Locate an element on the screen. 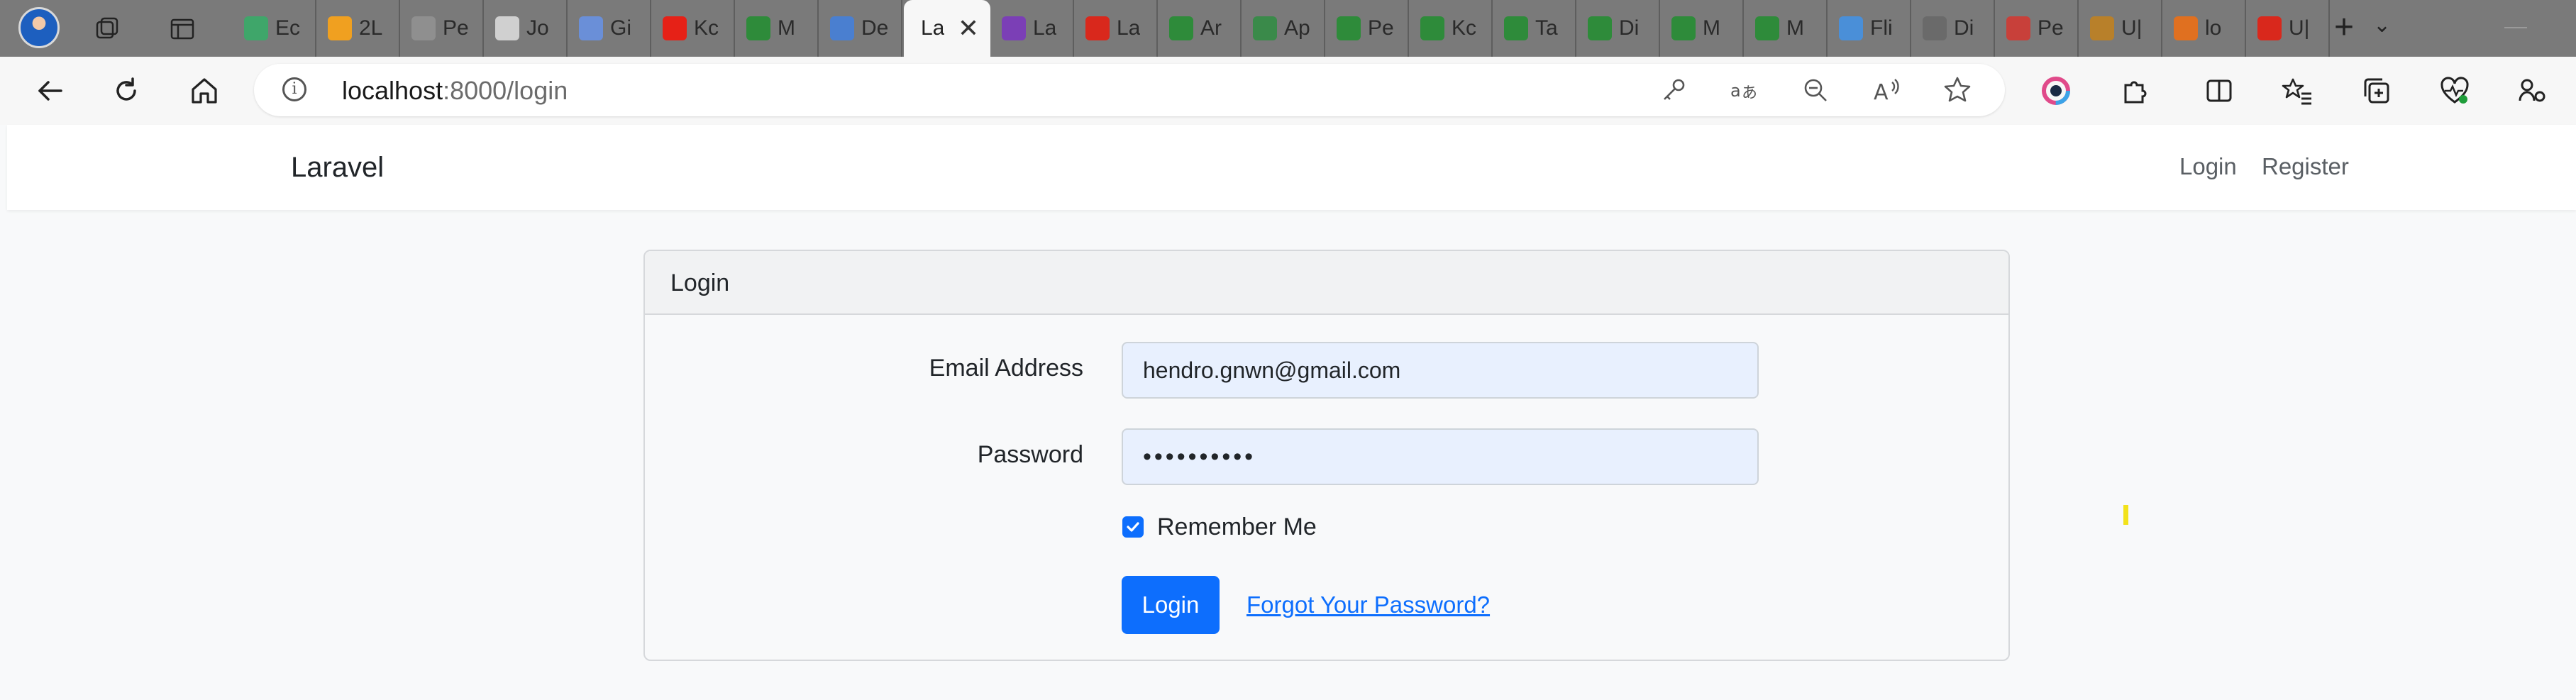 This screenshot has height=700, width=2576. nav-login-link: Login is located at coordinates (2208, 166).